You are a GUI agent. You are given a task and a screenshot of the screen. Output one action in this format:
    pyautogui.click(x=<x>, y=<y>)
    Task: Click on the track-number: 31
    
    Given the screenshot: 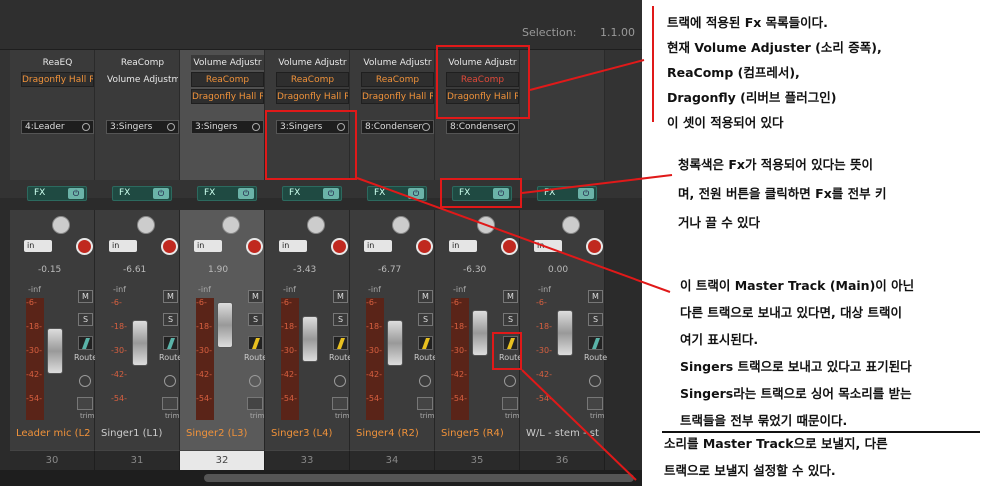 What is the action you would take?
    pyautogui.click(x=137, y=460)
    